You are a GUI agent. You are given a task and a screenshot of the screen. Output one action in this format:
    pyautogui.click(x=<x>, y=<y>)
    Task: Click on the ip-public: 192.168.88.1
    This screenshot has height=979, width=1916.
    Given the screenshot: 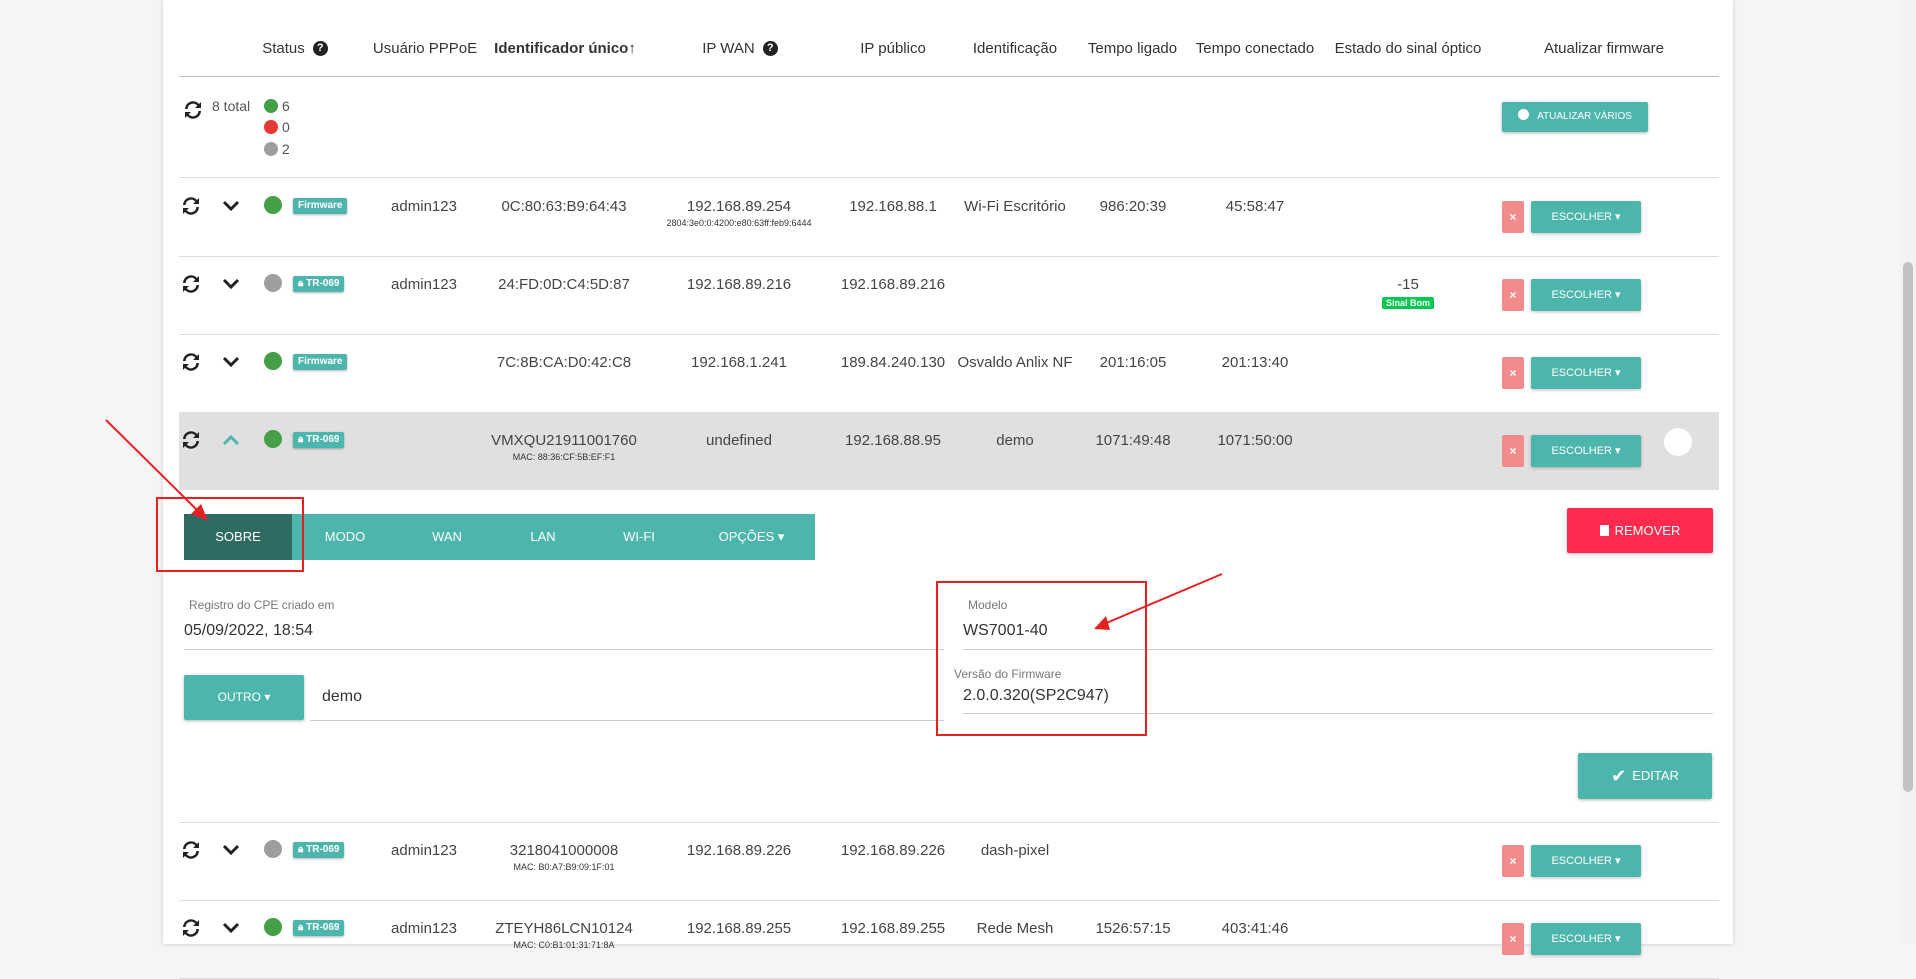 What is the action you would take?
    pyautogui.click(x=893, y=206)
    